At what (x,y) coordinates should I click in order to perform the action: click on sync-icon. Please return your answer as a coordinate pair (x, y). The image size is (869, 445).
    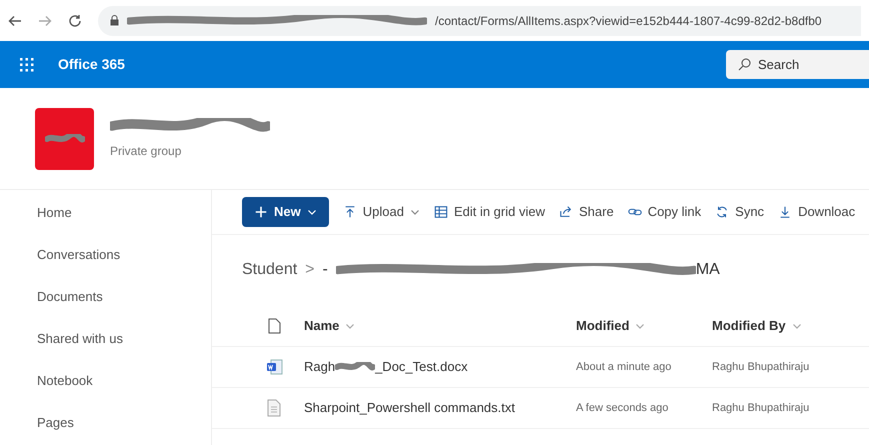
    Looking at the image, I should click on (722, 212).